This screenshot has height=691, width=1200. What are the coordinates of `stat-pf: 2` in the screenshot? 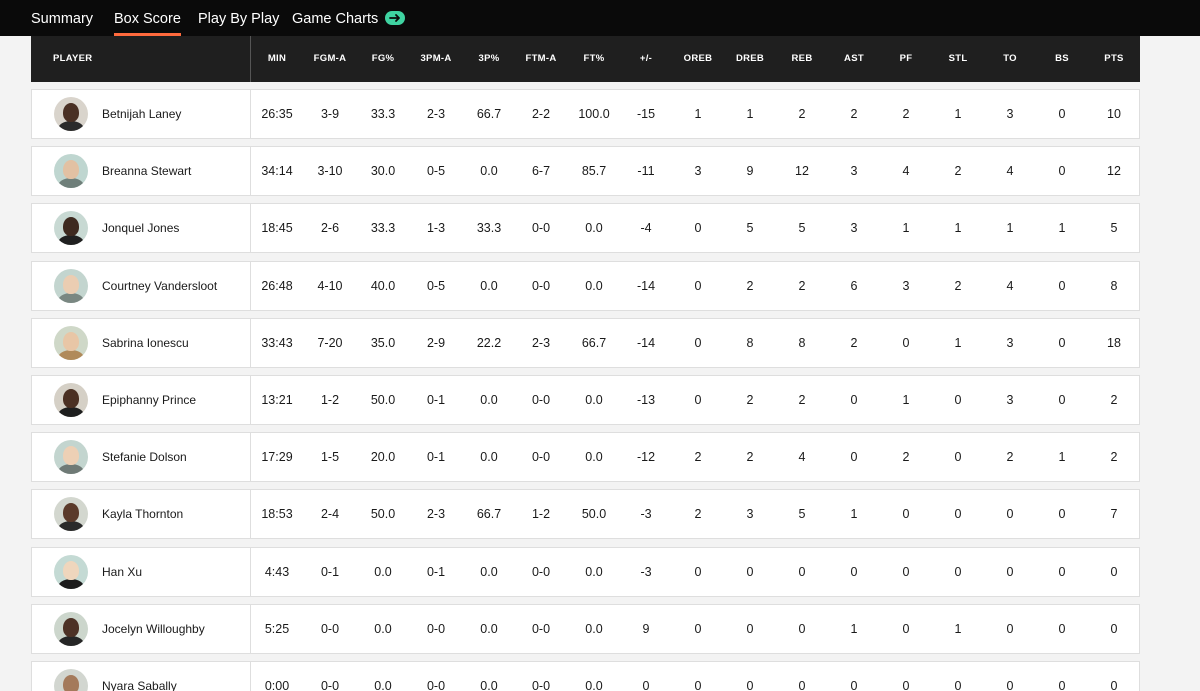 It's located at (906, 457).